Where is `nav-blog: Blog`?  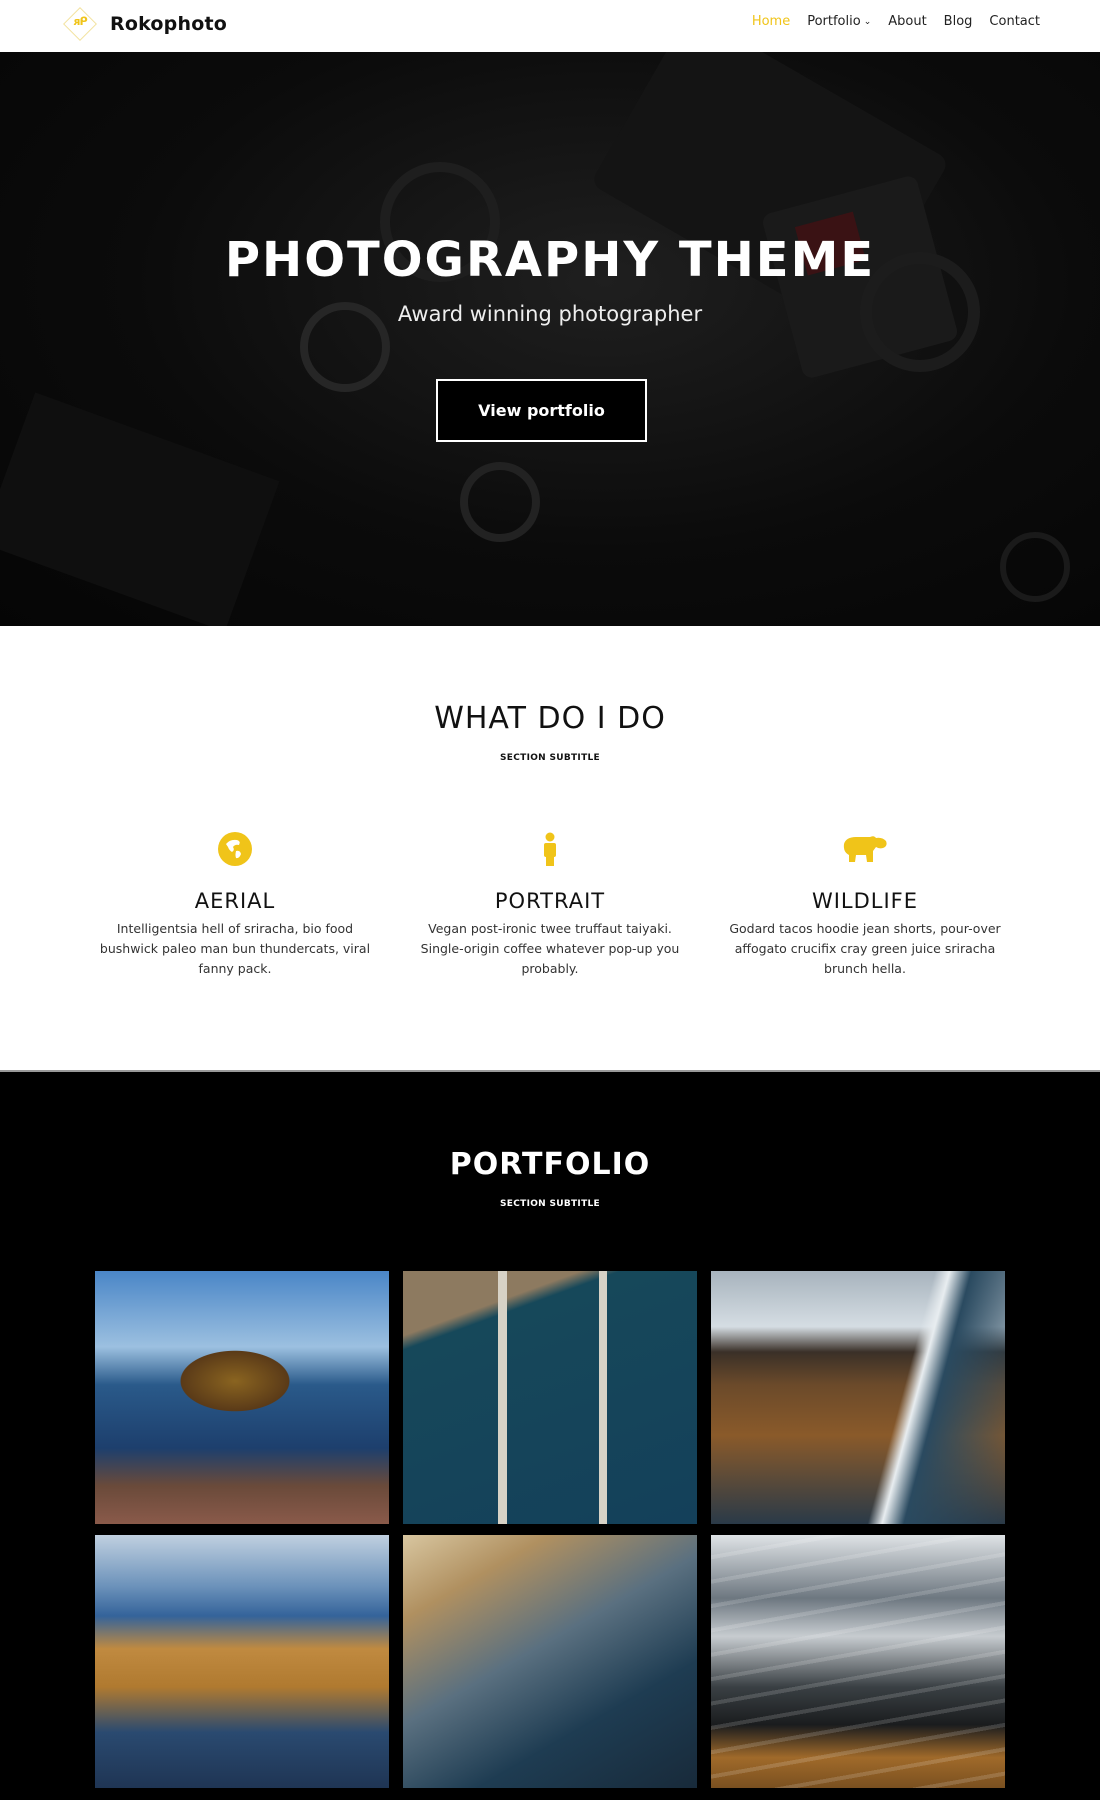 nav-blog: Blog is located at coordinates (958, 21).